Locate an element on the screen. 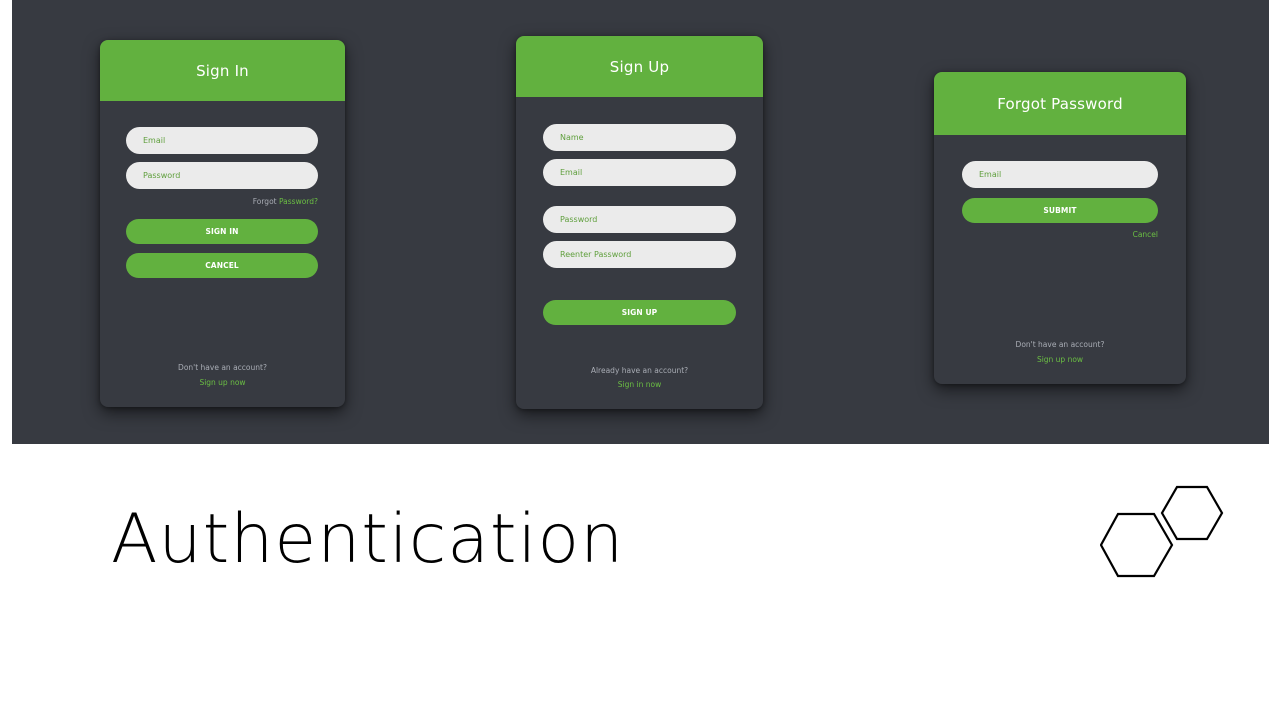 The height and width of the screenshot is (720, 1280). forgot-password-row: Forgot Password? is located at coordinates (269, 201).